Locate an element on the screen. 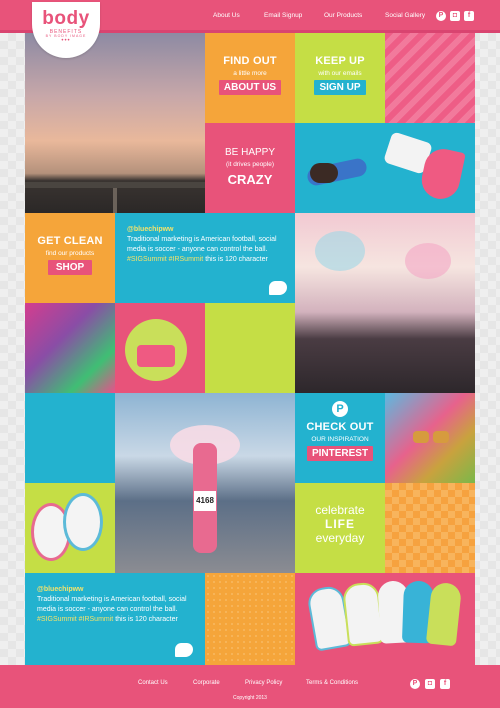  pink-stripes-tile is located at coordinates (430, 78).